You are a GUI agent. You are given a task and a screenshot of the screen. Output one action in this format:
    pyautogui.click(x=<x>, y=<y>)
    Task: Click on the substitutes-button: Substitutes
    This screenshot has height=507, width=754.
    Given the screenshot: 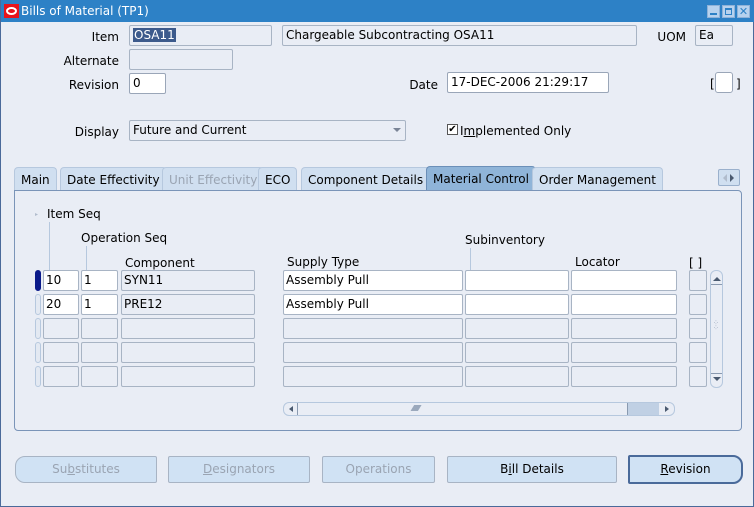 What is the action you would take?
    pyautogui.click(x=86, y=469)
    